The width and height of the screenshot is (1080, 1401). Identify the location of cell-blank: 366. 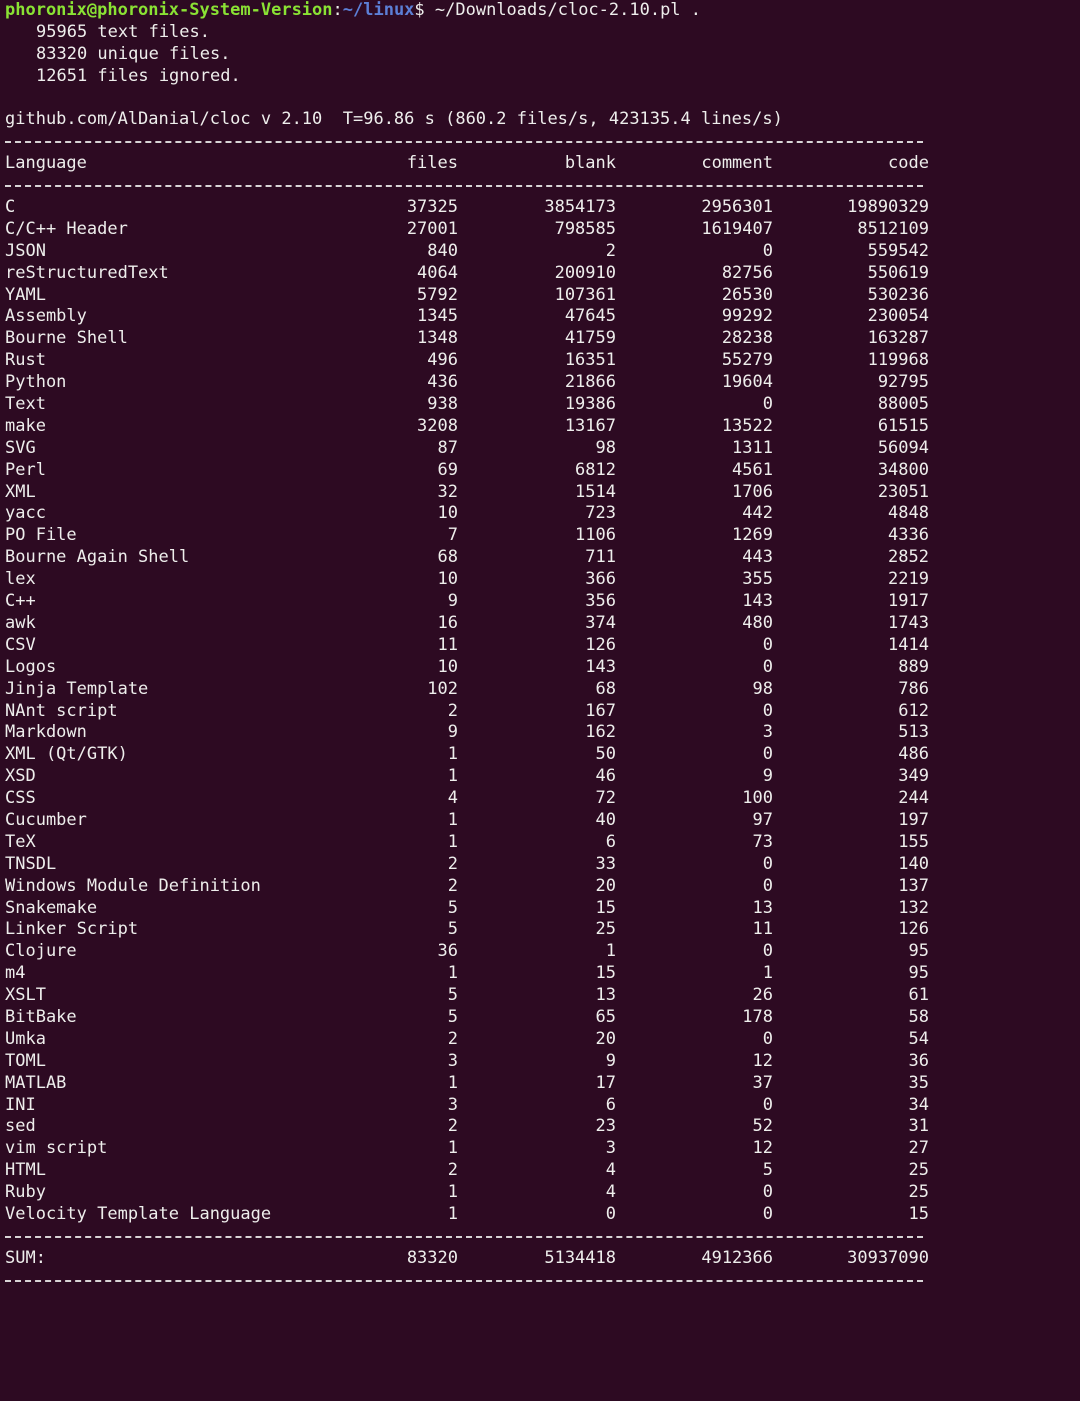
(600, 579).